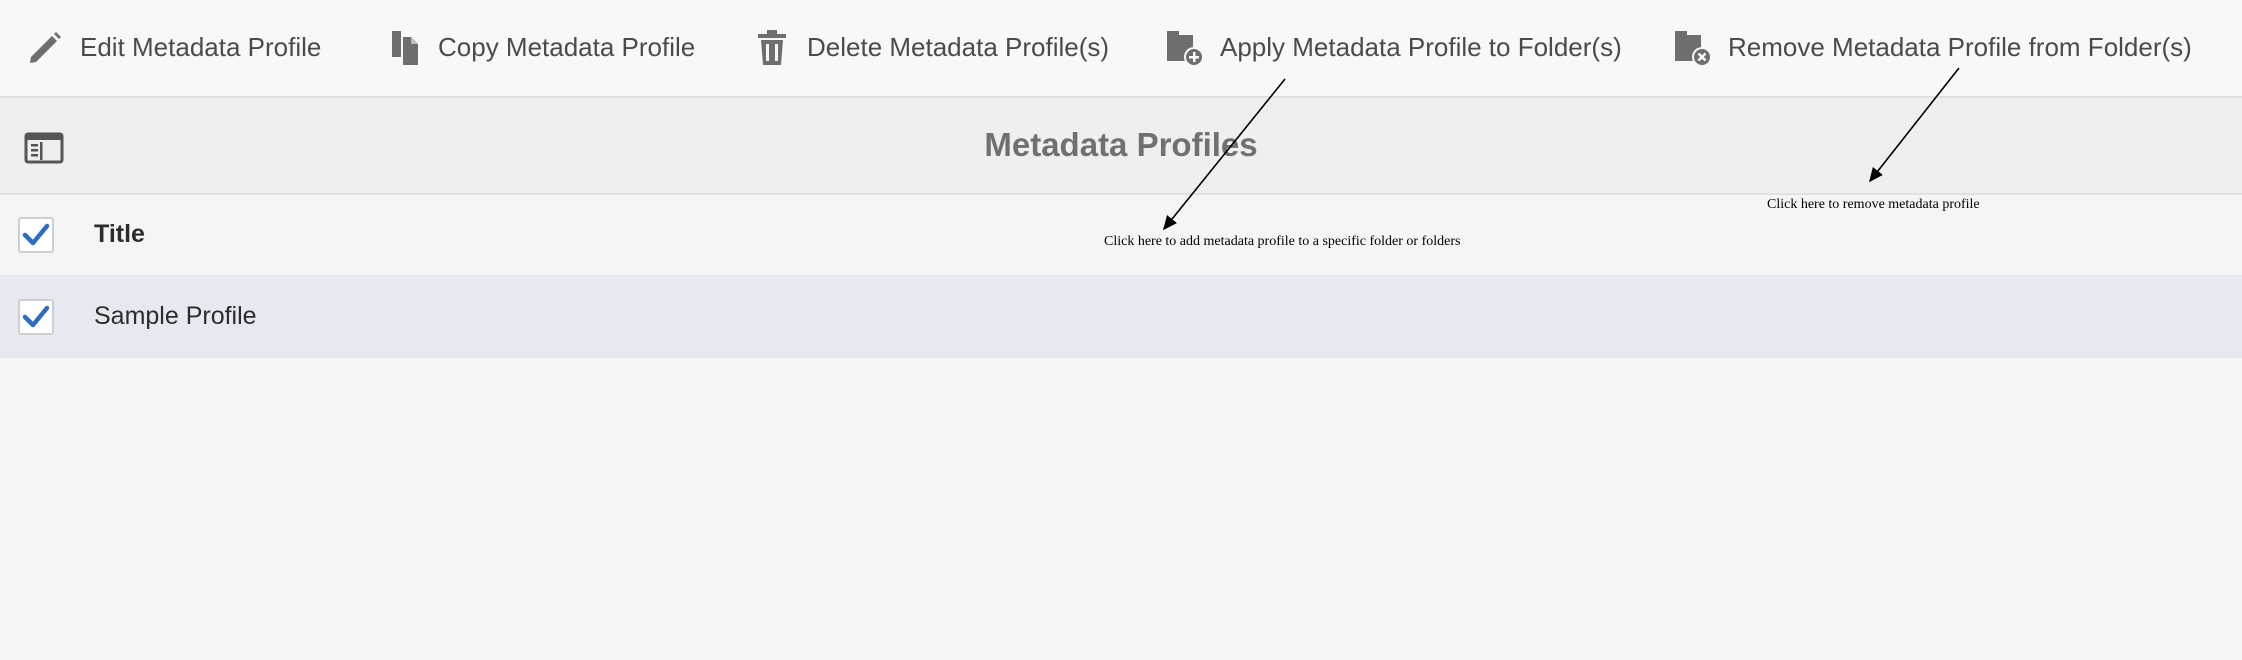 This screenshot has height=660, width=2242. Describe the element at coordinates (1960, 46) in the screenshot. I see `remove-metadata-profile-label: Remove Metadata Profile from Folder(s)` at that location.